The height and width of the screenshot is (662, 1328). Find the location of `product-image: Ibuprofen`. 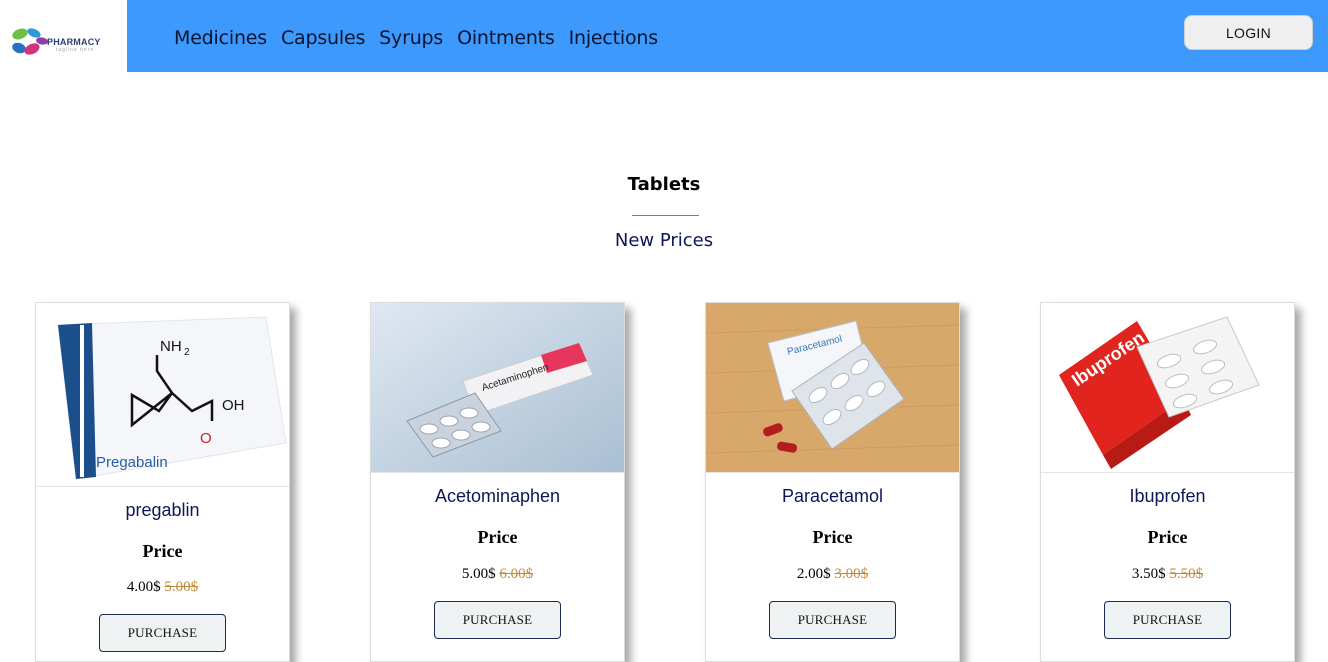

product-image: Ibuprofen is located at coordinates (1167, 388).